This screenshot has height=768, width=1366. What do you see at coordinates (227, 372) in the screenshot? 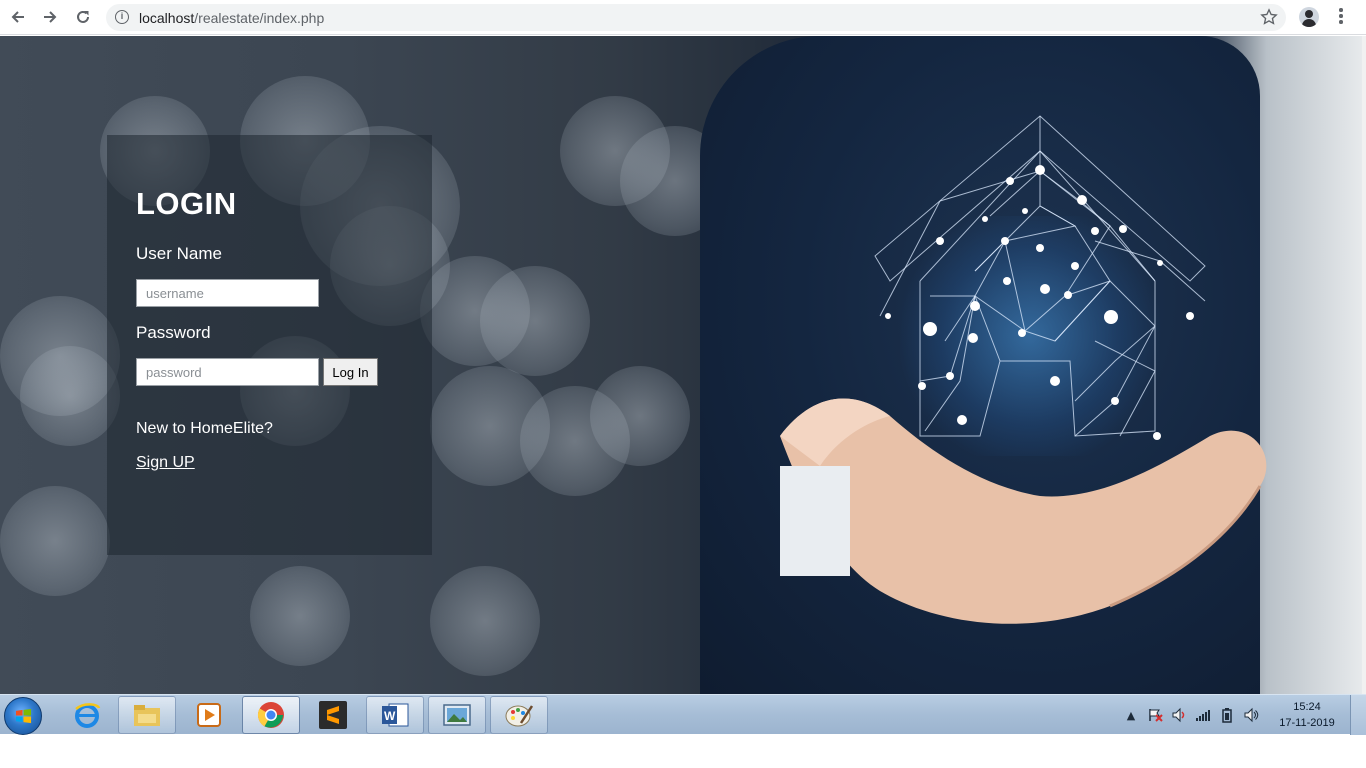
I see `password-input` at bounding box center [227, 372].